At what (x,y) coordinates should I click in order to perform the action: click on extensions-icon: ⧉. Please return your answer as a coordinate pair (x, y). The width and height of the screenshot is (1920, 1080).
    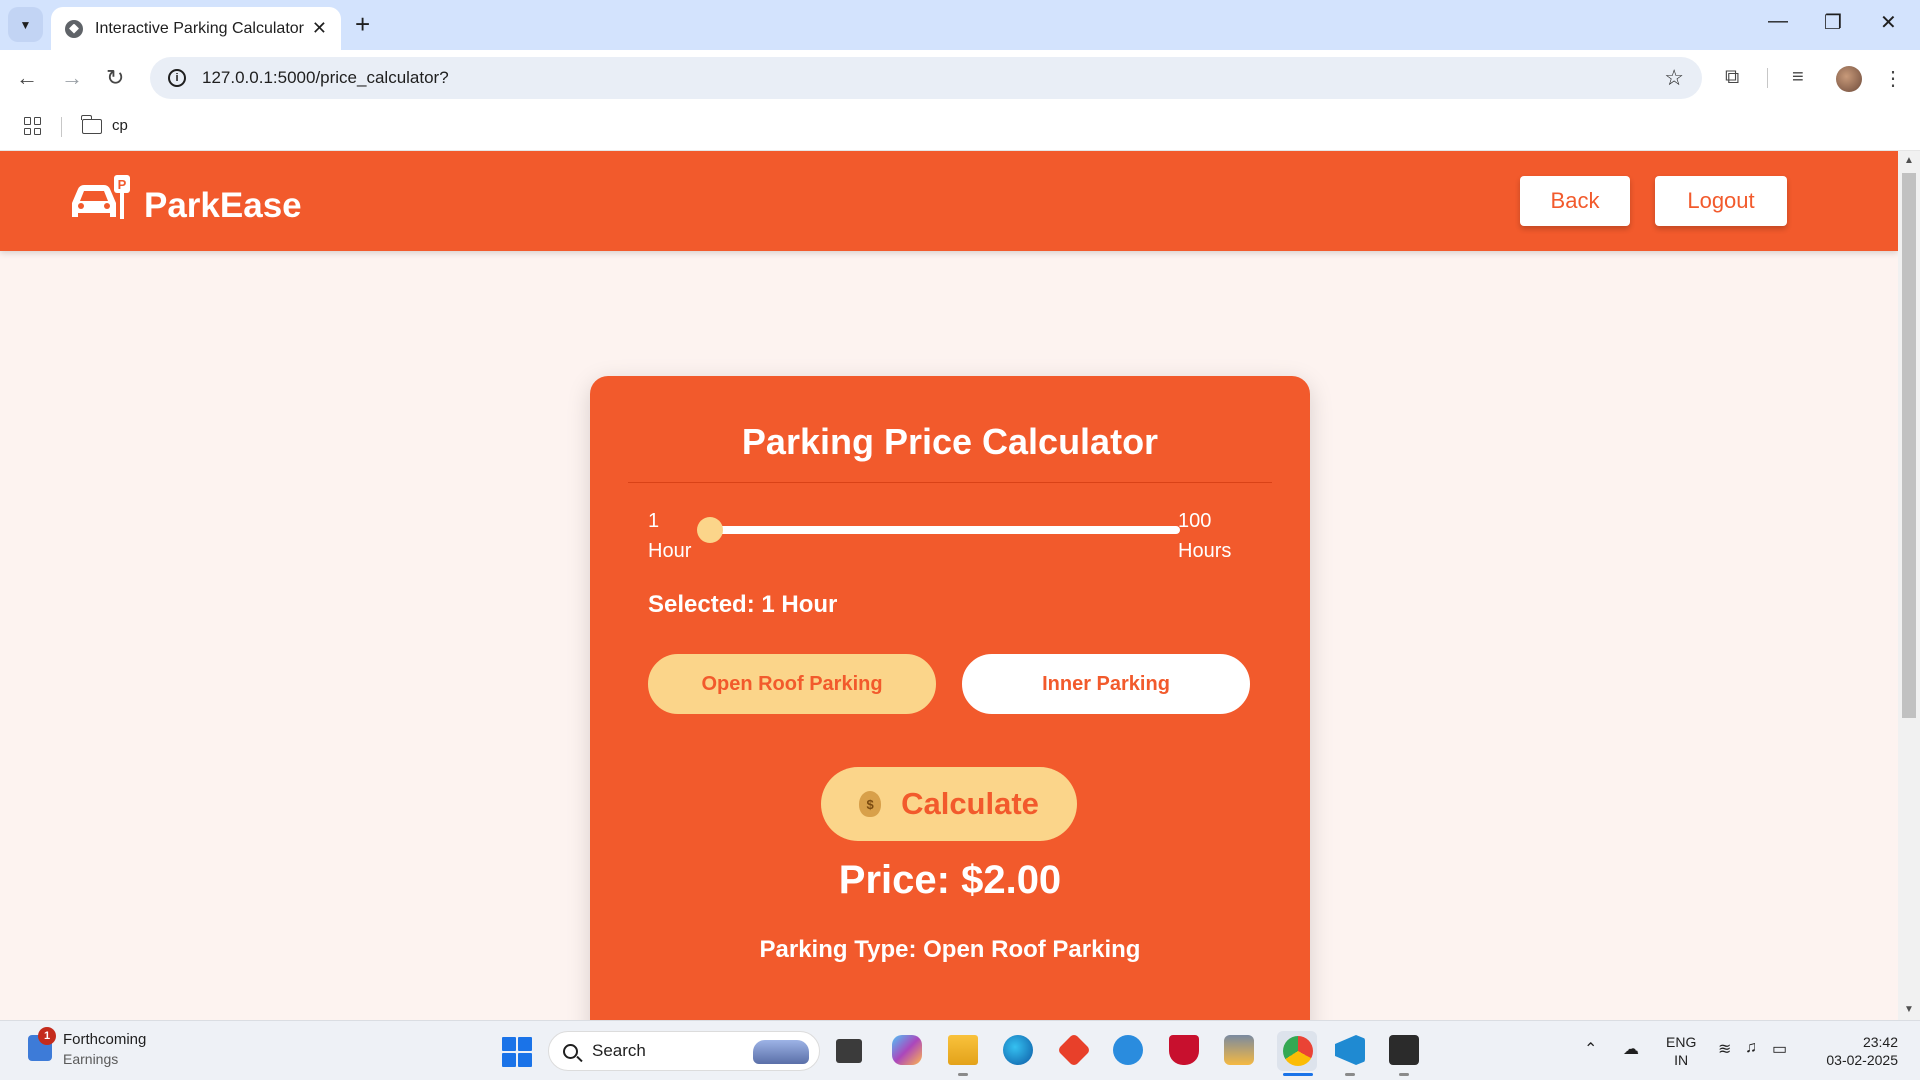
    Looking at the image, I should click on (1732, 77).